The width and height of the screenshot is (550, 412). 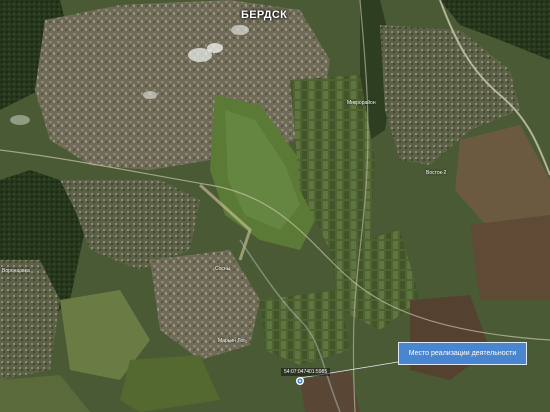 What do you see at coordinates (223, 269) in the screenshot?
I see `place-label: Сосны` at bounding box center [223, 269].